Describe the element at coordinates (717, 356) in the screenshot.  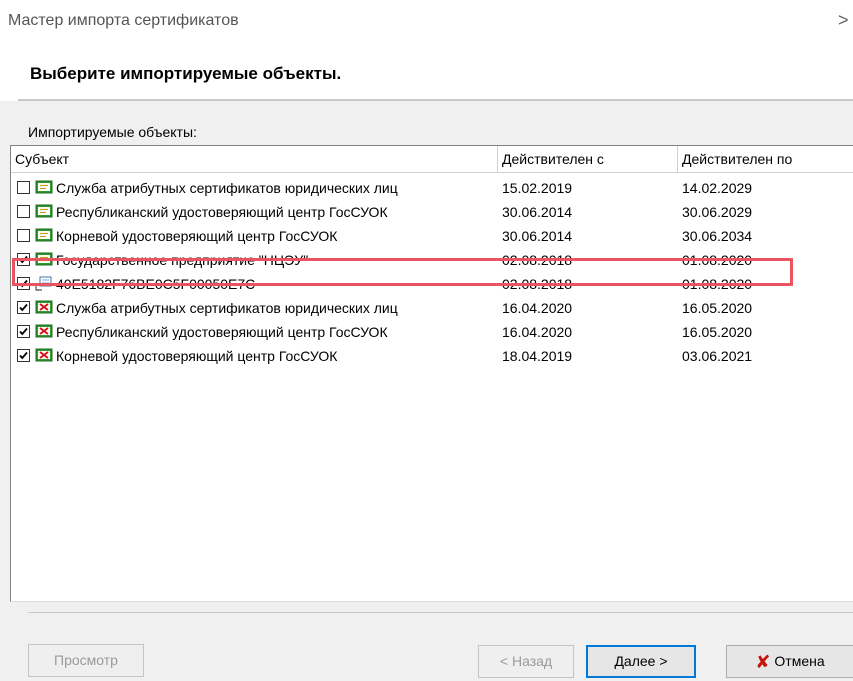
I see `cell-valid-to: 03.06.2021` at that location.